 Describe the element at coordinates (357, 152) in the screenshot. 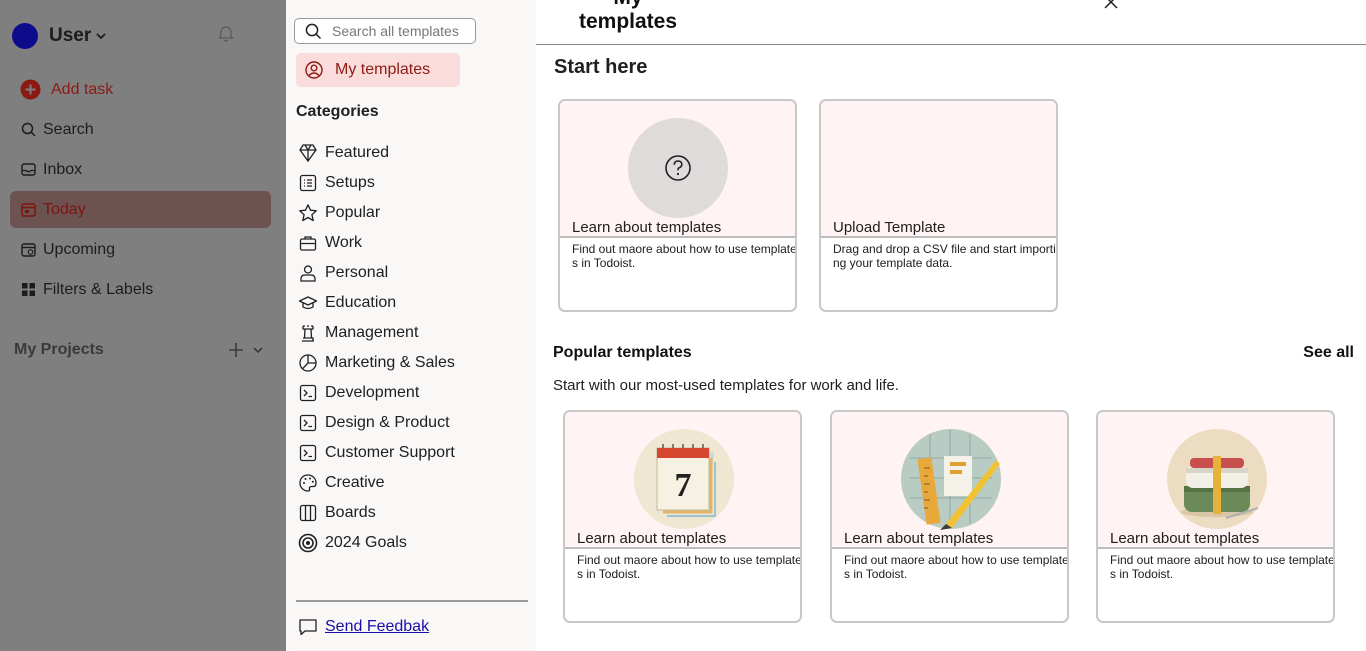

I see `category-label: Featured` at that location.